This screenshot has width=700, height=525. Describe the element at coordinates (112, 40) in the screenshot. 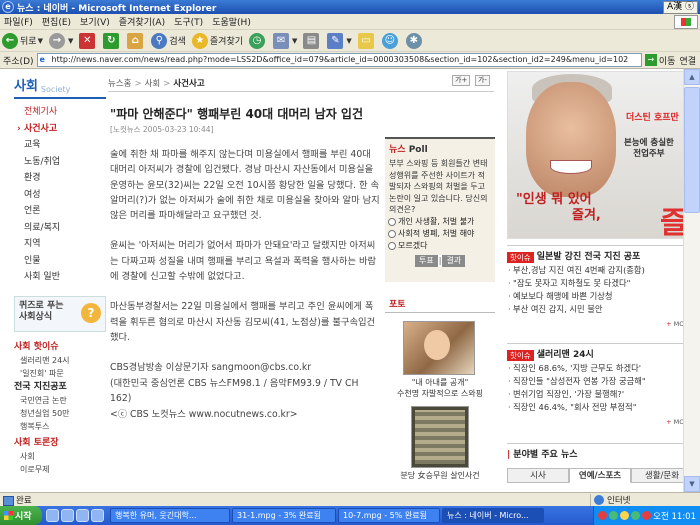

I see `refresh-button: ↻` at that location.